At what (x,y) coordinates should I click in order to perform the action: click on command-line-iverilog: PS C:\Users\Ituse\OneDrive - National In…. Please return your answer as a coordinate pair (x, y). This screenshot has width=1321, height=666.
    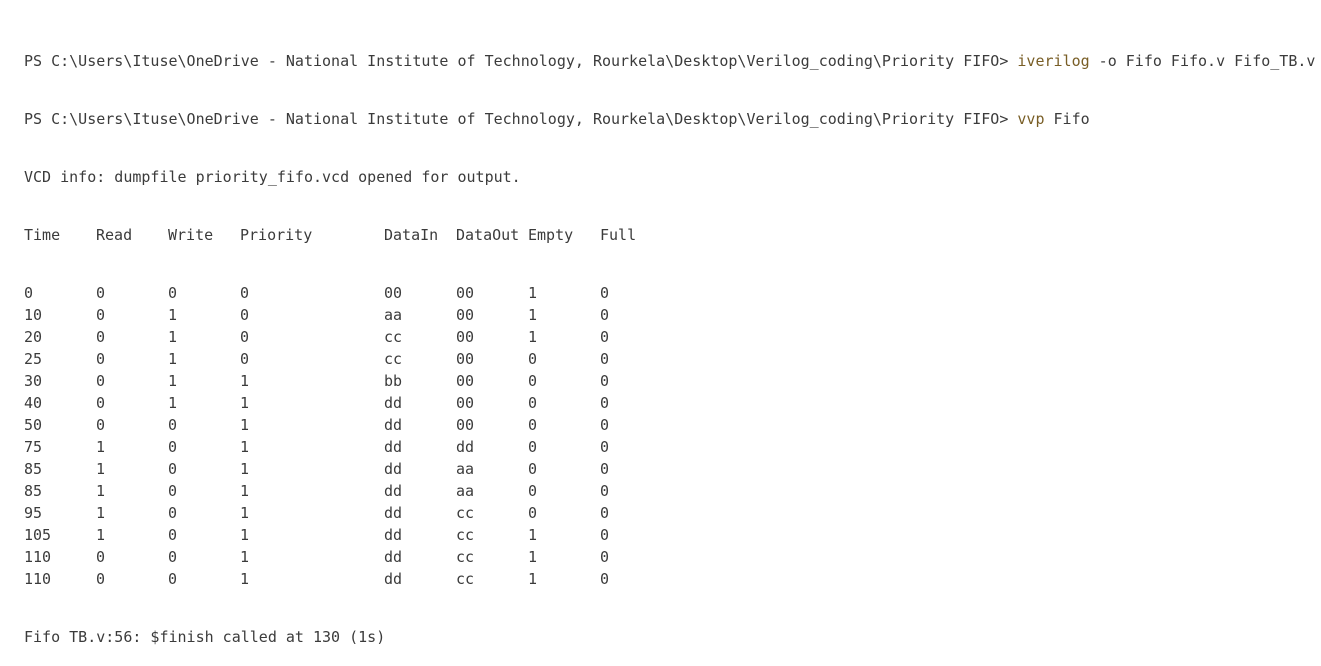
    Looking at the image, I should click on (672, 61).